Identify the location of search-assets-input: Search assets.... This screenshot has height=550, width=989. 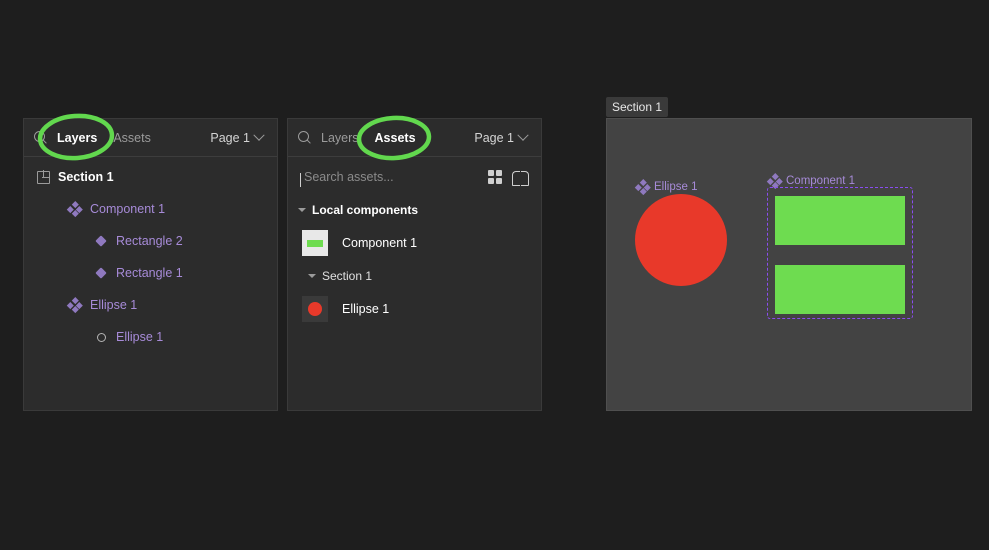
(389, 178).